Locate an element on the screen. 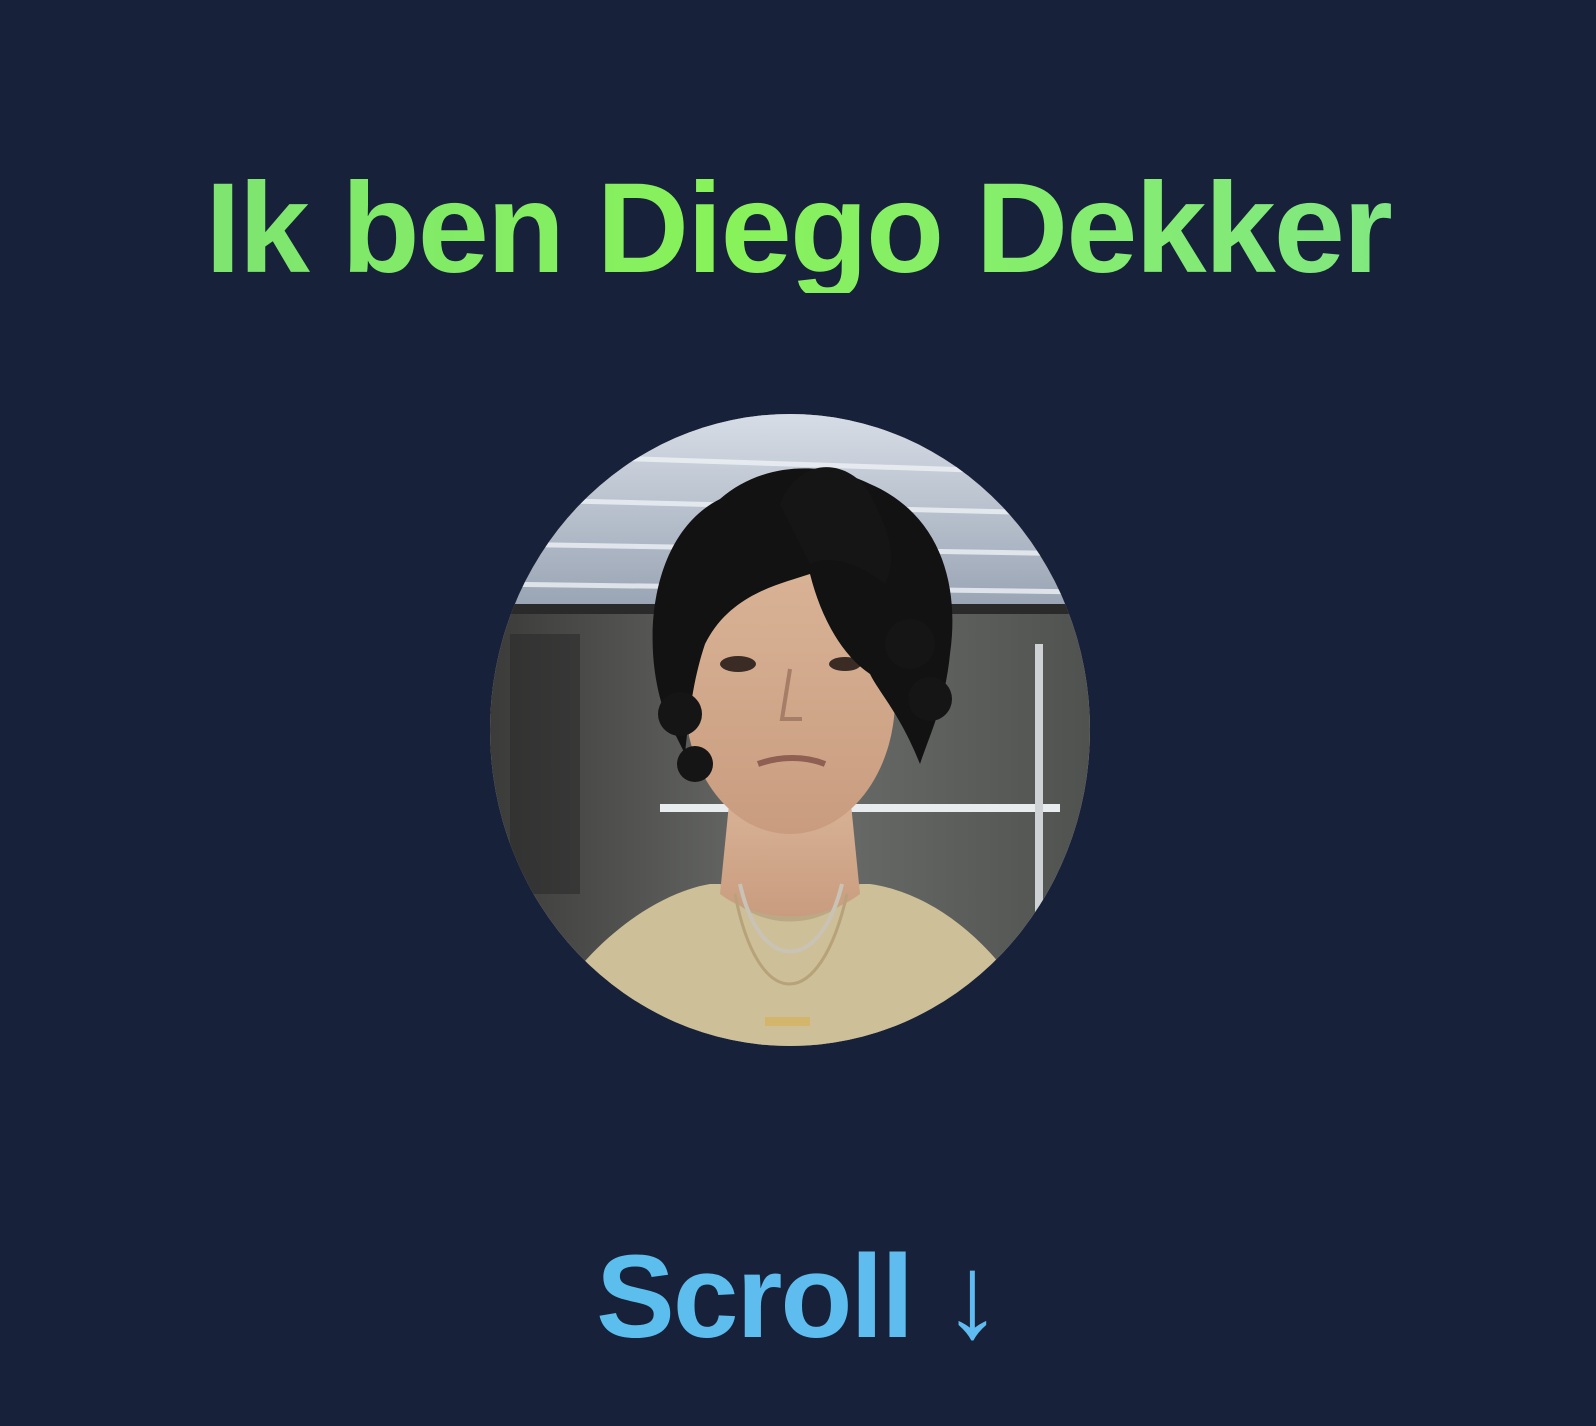 The height and width of the screenshot is (1426, 1596). scroll-down-button: Scroll ↓ is located at coordinates (798, 1297).